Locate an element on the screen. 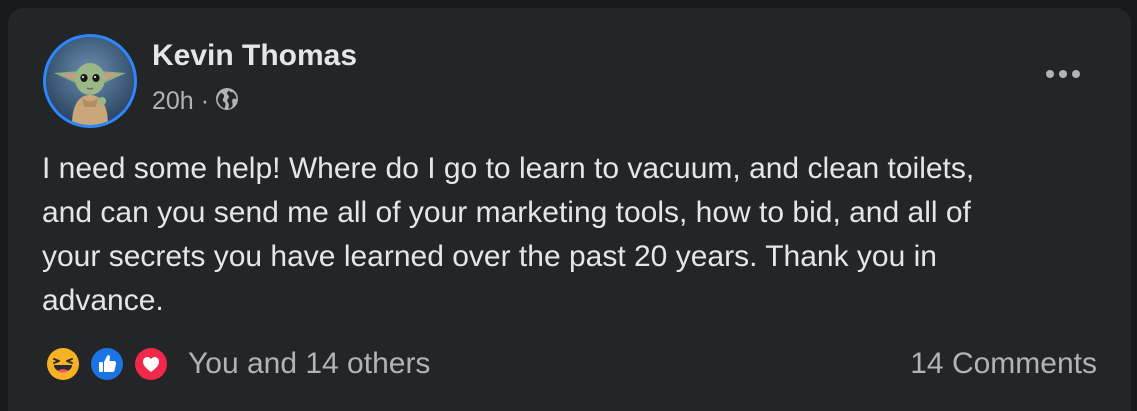 This screenshot has width=1137, height=411. reaction-icons is located at coordinates (109, 364).